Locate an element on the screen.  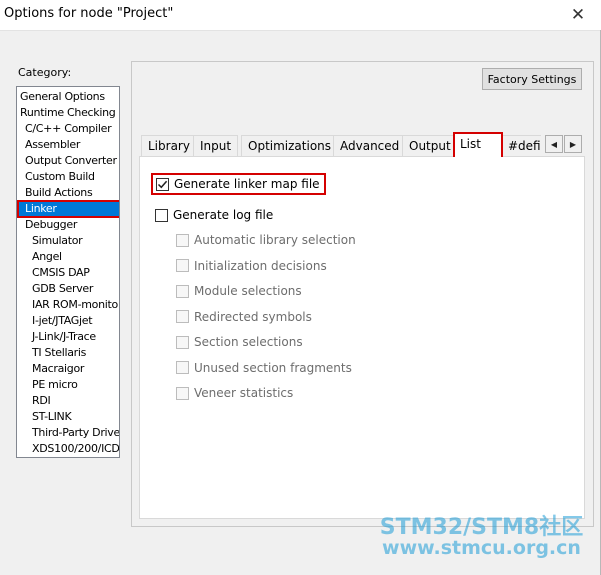
category-item-debugger: Debugger is located at coordinates (47, 225).